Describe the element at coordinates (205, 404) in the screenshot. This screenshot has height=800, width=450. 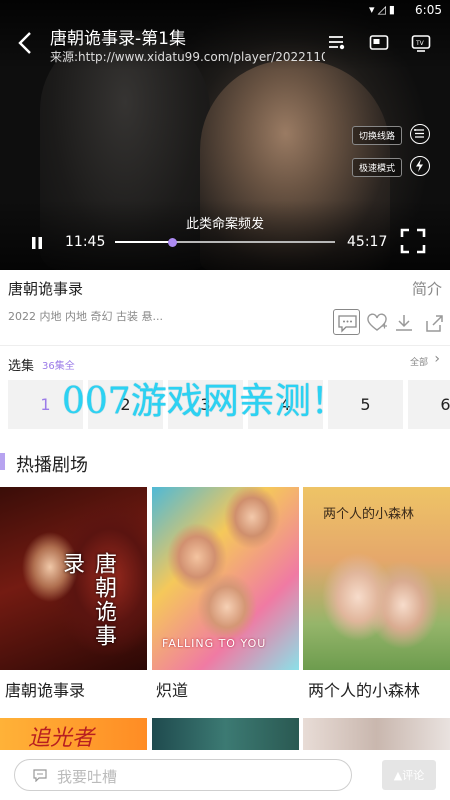
I see `episode-item-3: 3` at that location.